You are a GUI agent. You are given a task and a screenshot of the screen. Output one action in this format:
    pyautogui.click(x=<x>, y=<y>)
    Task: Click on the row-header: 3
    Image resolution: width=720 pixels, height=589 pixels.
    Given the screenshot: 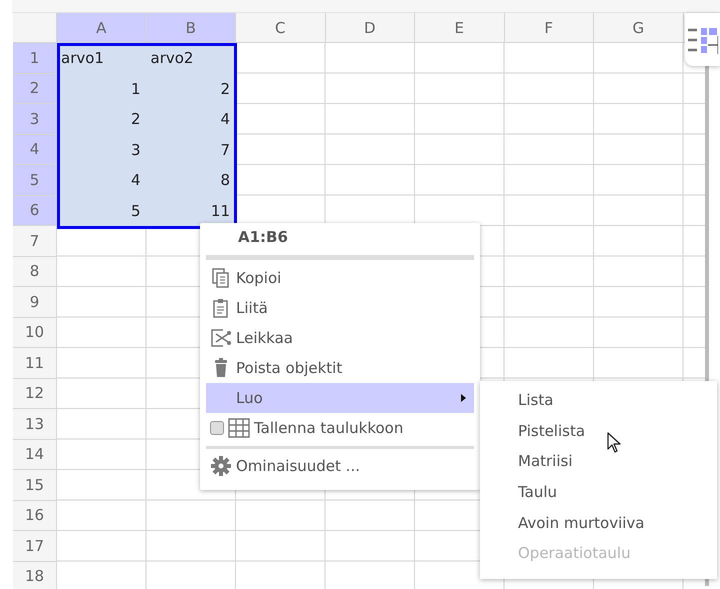 What is the action you would take?
    pyautogui.click(x=35, y=119)
    